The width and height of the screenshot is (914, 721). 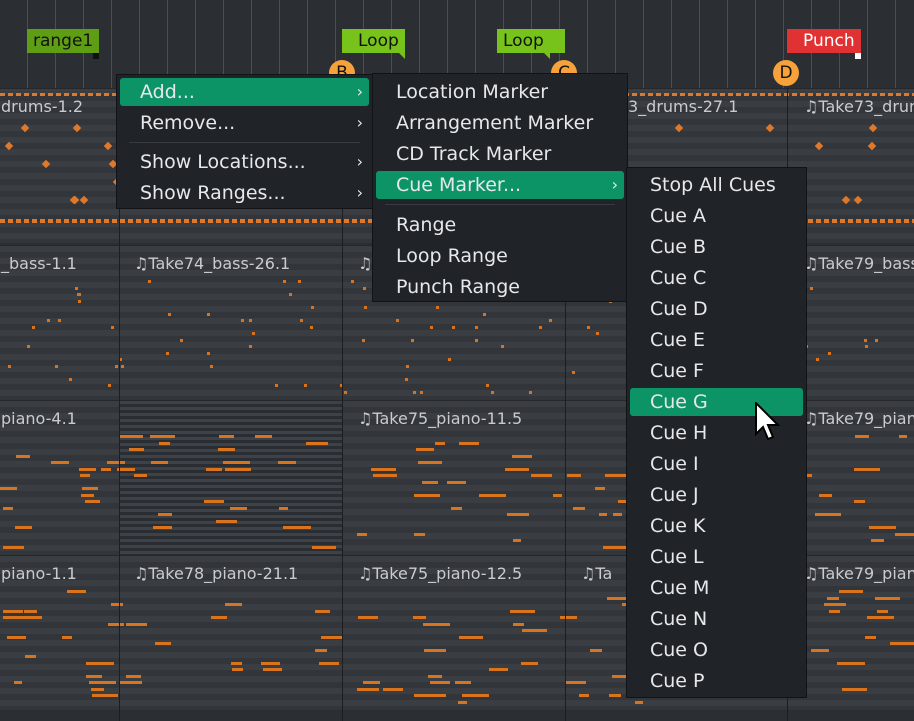 I want to click on menu-item-punch-range: Punch Range, so click(x=500, y=287).